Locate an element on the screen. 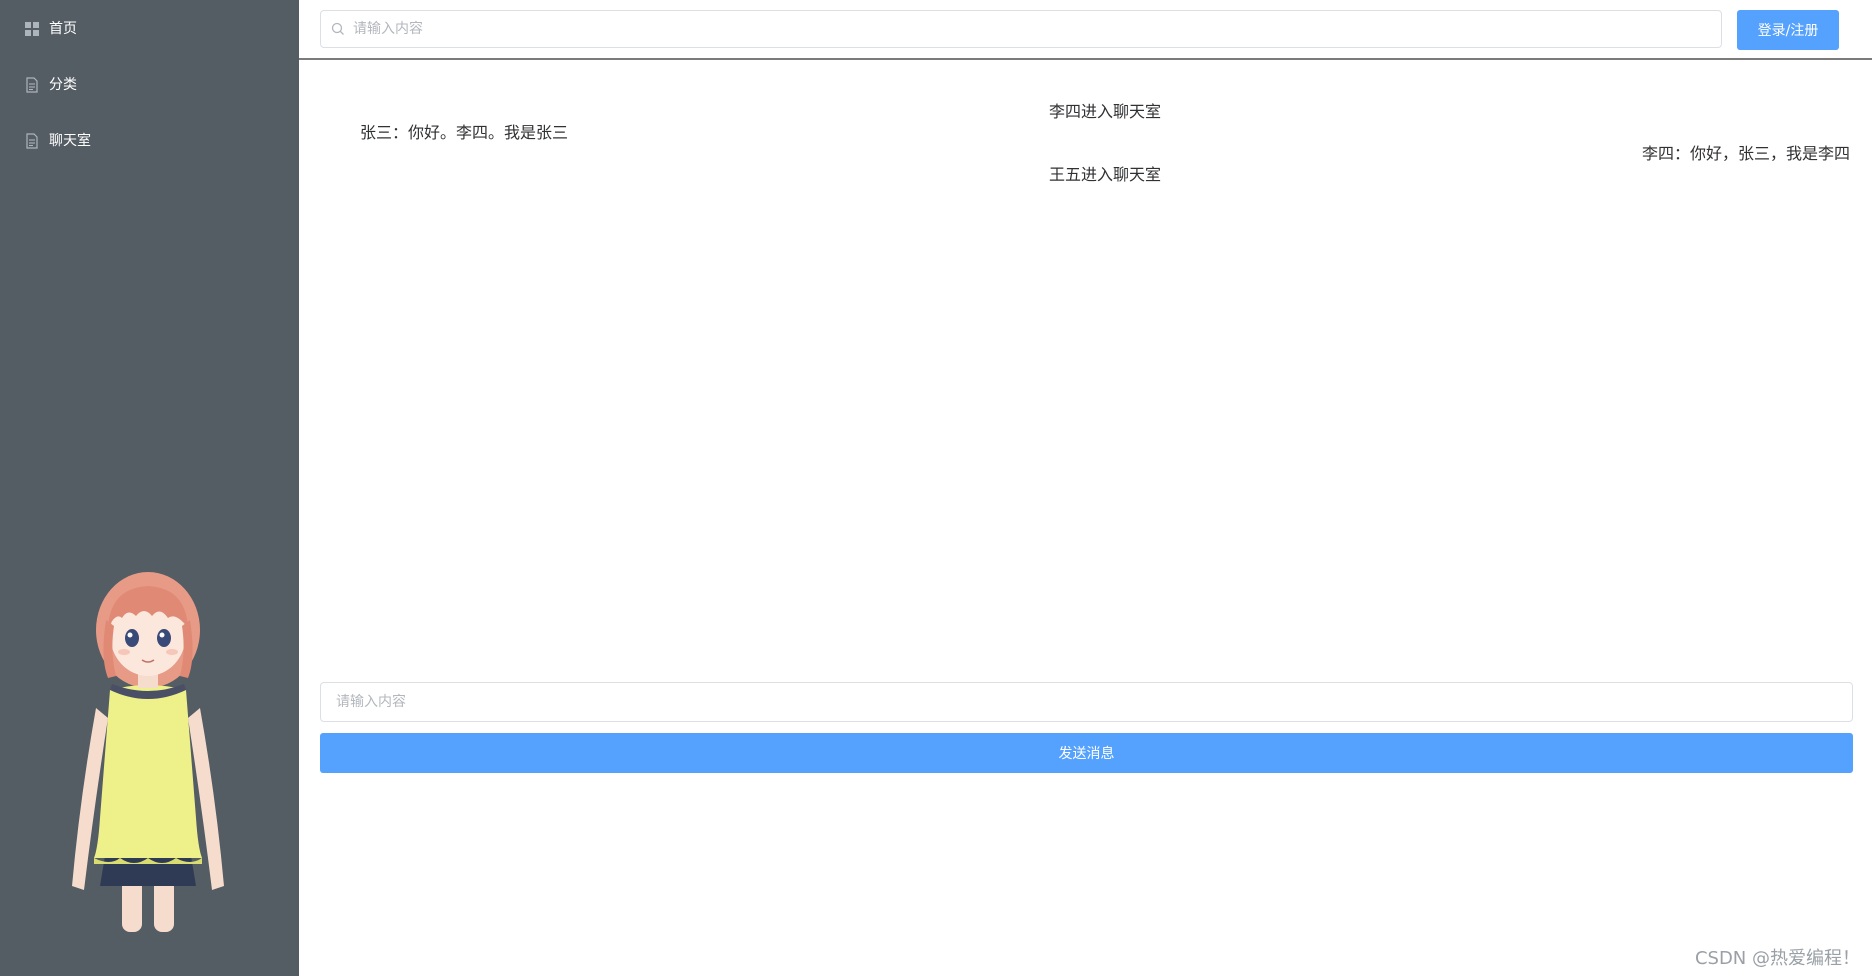 The height and width of the screenshot is (976, 1872). sidebar-item-home: 首页 is located at coordinates (50, 29).